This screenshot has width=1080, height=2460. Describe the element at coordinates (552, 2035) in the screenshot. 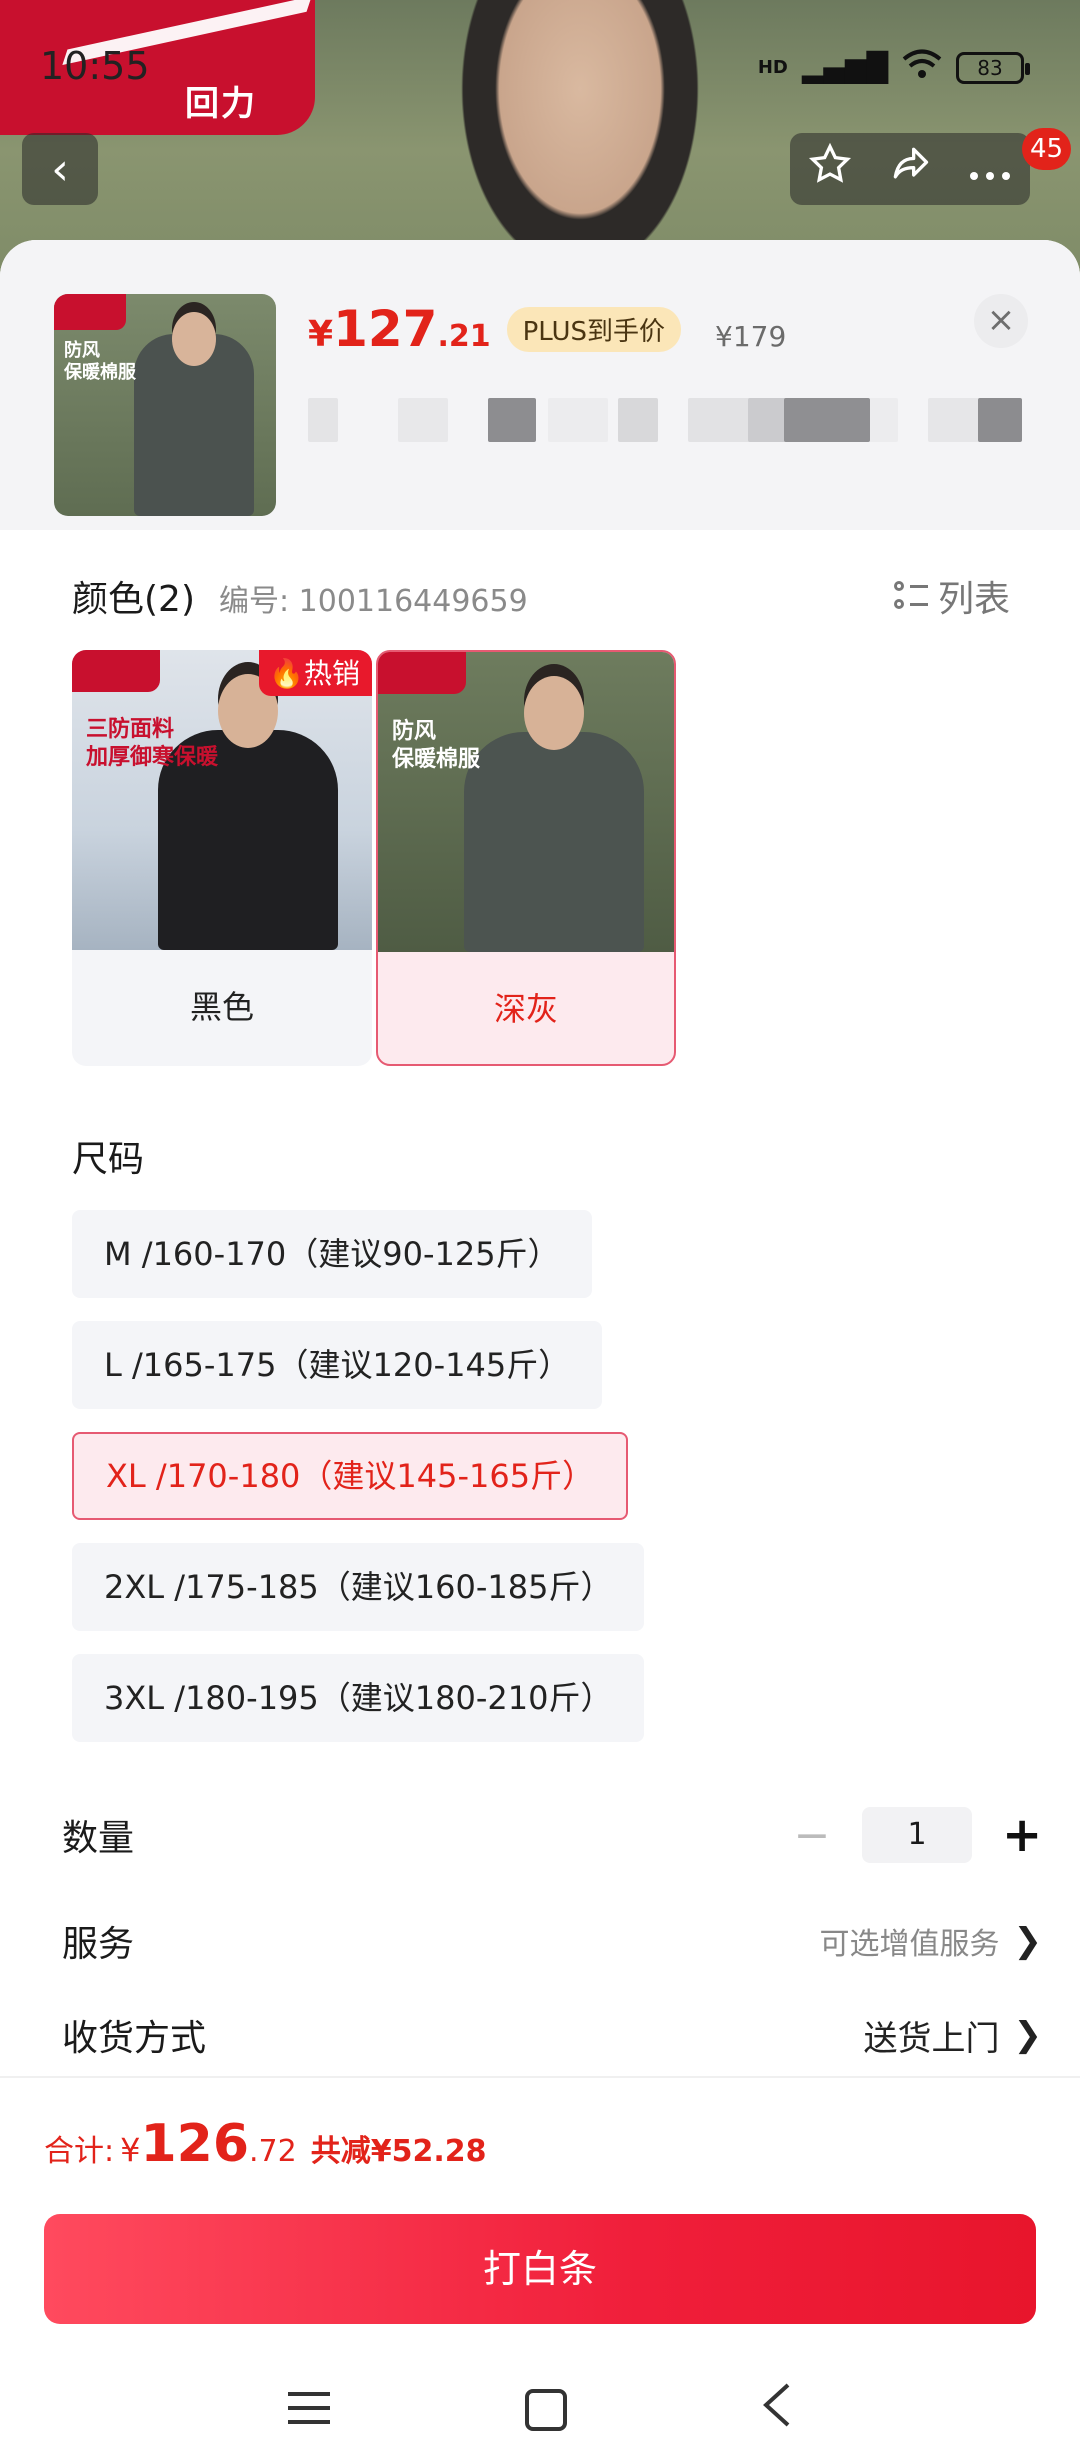

I see `delivery-row: 收货方式 送货上门 ❯` at that location.